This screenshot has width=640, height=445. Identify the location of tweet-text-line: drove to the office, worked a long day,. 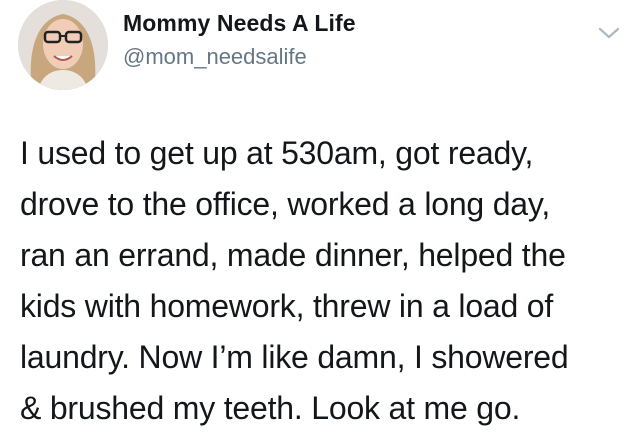
(285, 204).